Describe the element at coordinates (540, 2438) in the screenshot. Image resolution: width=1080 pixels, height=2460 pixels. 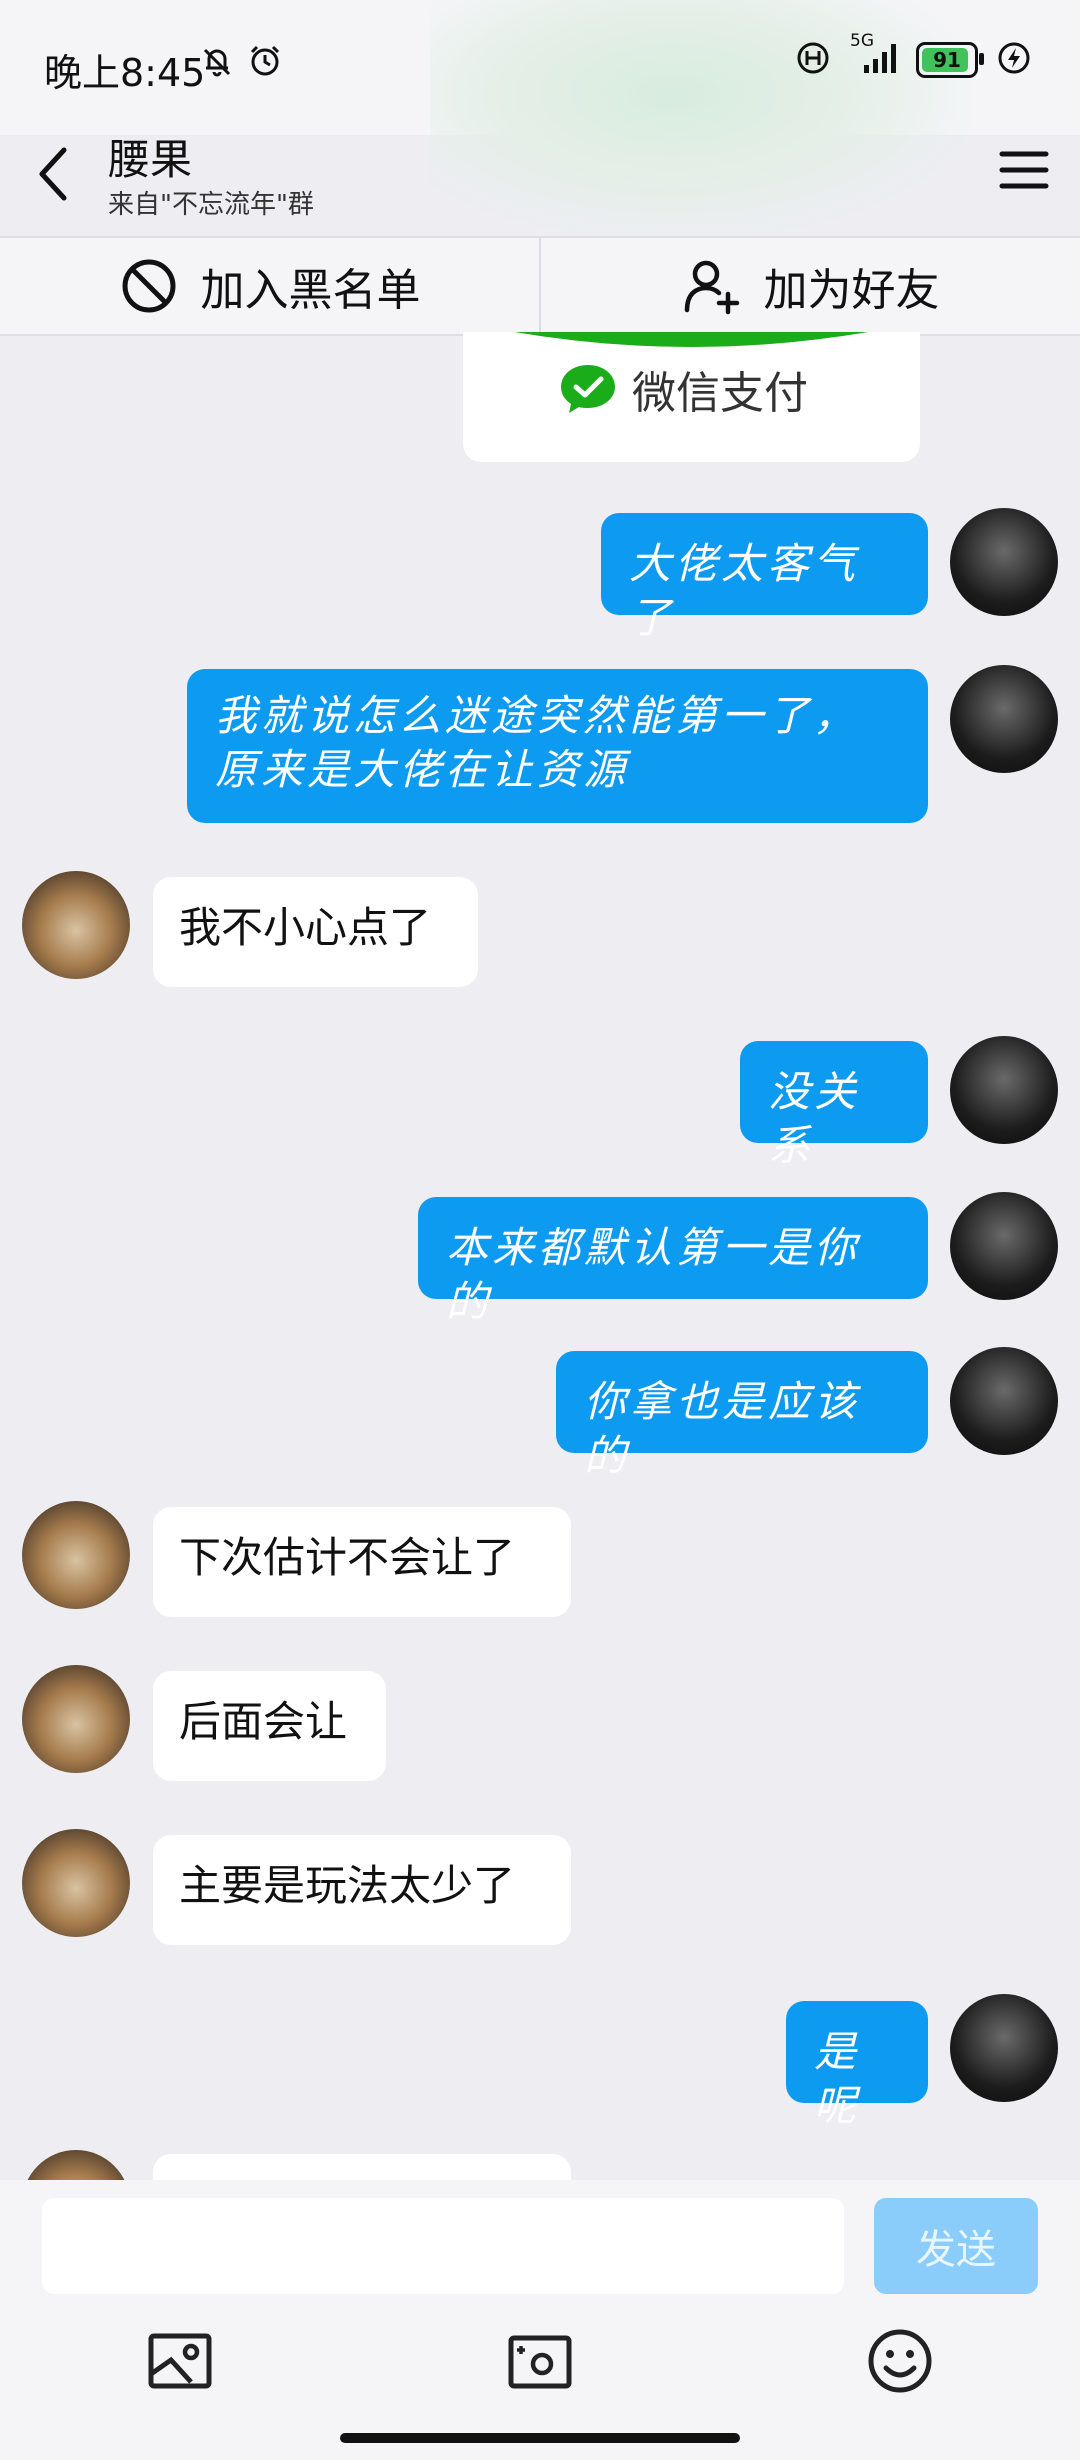
I see `home-indicator` at that location.